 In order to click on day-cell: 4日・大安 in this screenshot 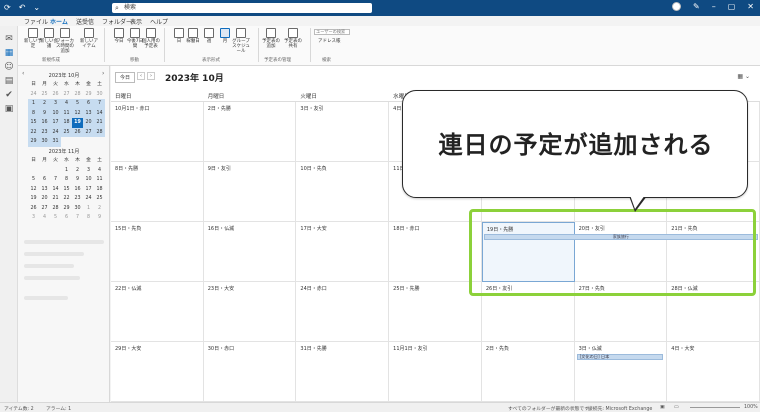, I will do `click(713, 372)`.